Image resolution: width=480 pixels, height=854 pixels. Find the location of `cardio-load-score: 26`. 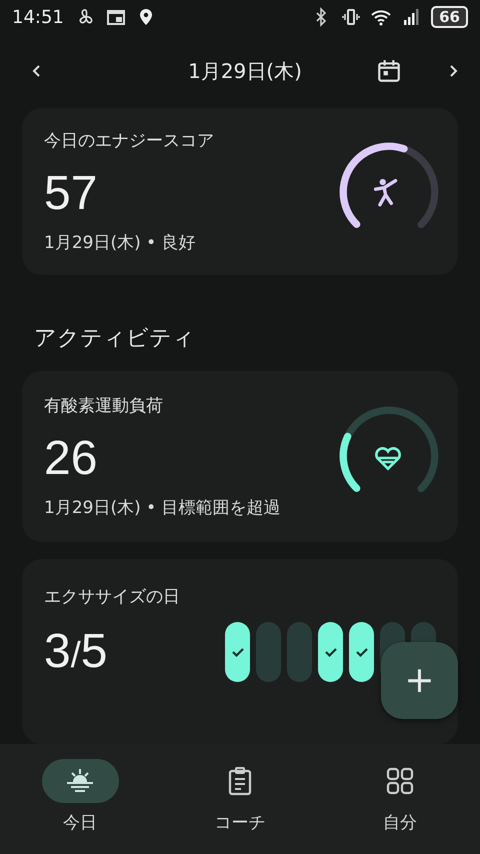

cardio-load-score: 26 is located at coordinates (71, 458).